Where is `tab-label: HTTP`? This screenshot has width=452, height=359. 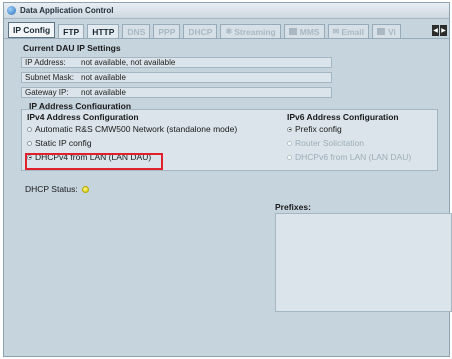
tab-label: HTTP is located at coordinates (103, 31).